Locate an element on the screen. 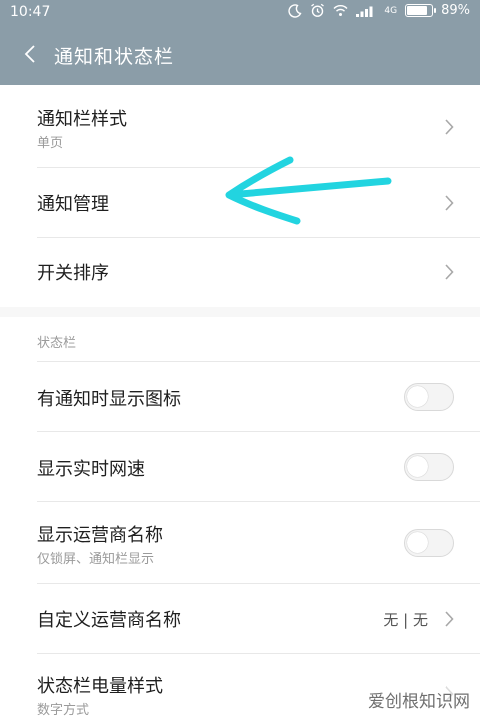 The height and width of the screenshot is (720, 480). row-title: 显示实时网速 is located at coordinates (91, 469).